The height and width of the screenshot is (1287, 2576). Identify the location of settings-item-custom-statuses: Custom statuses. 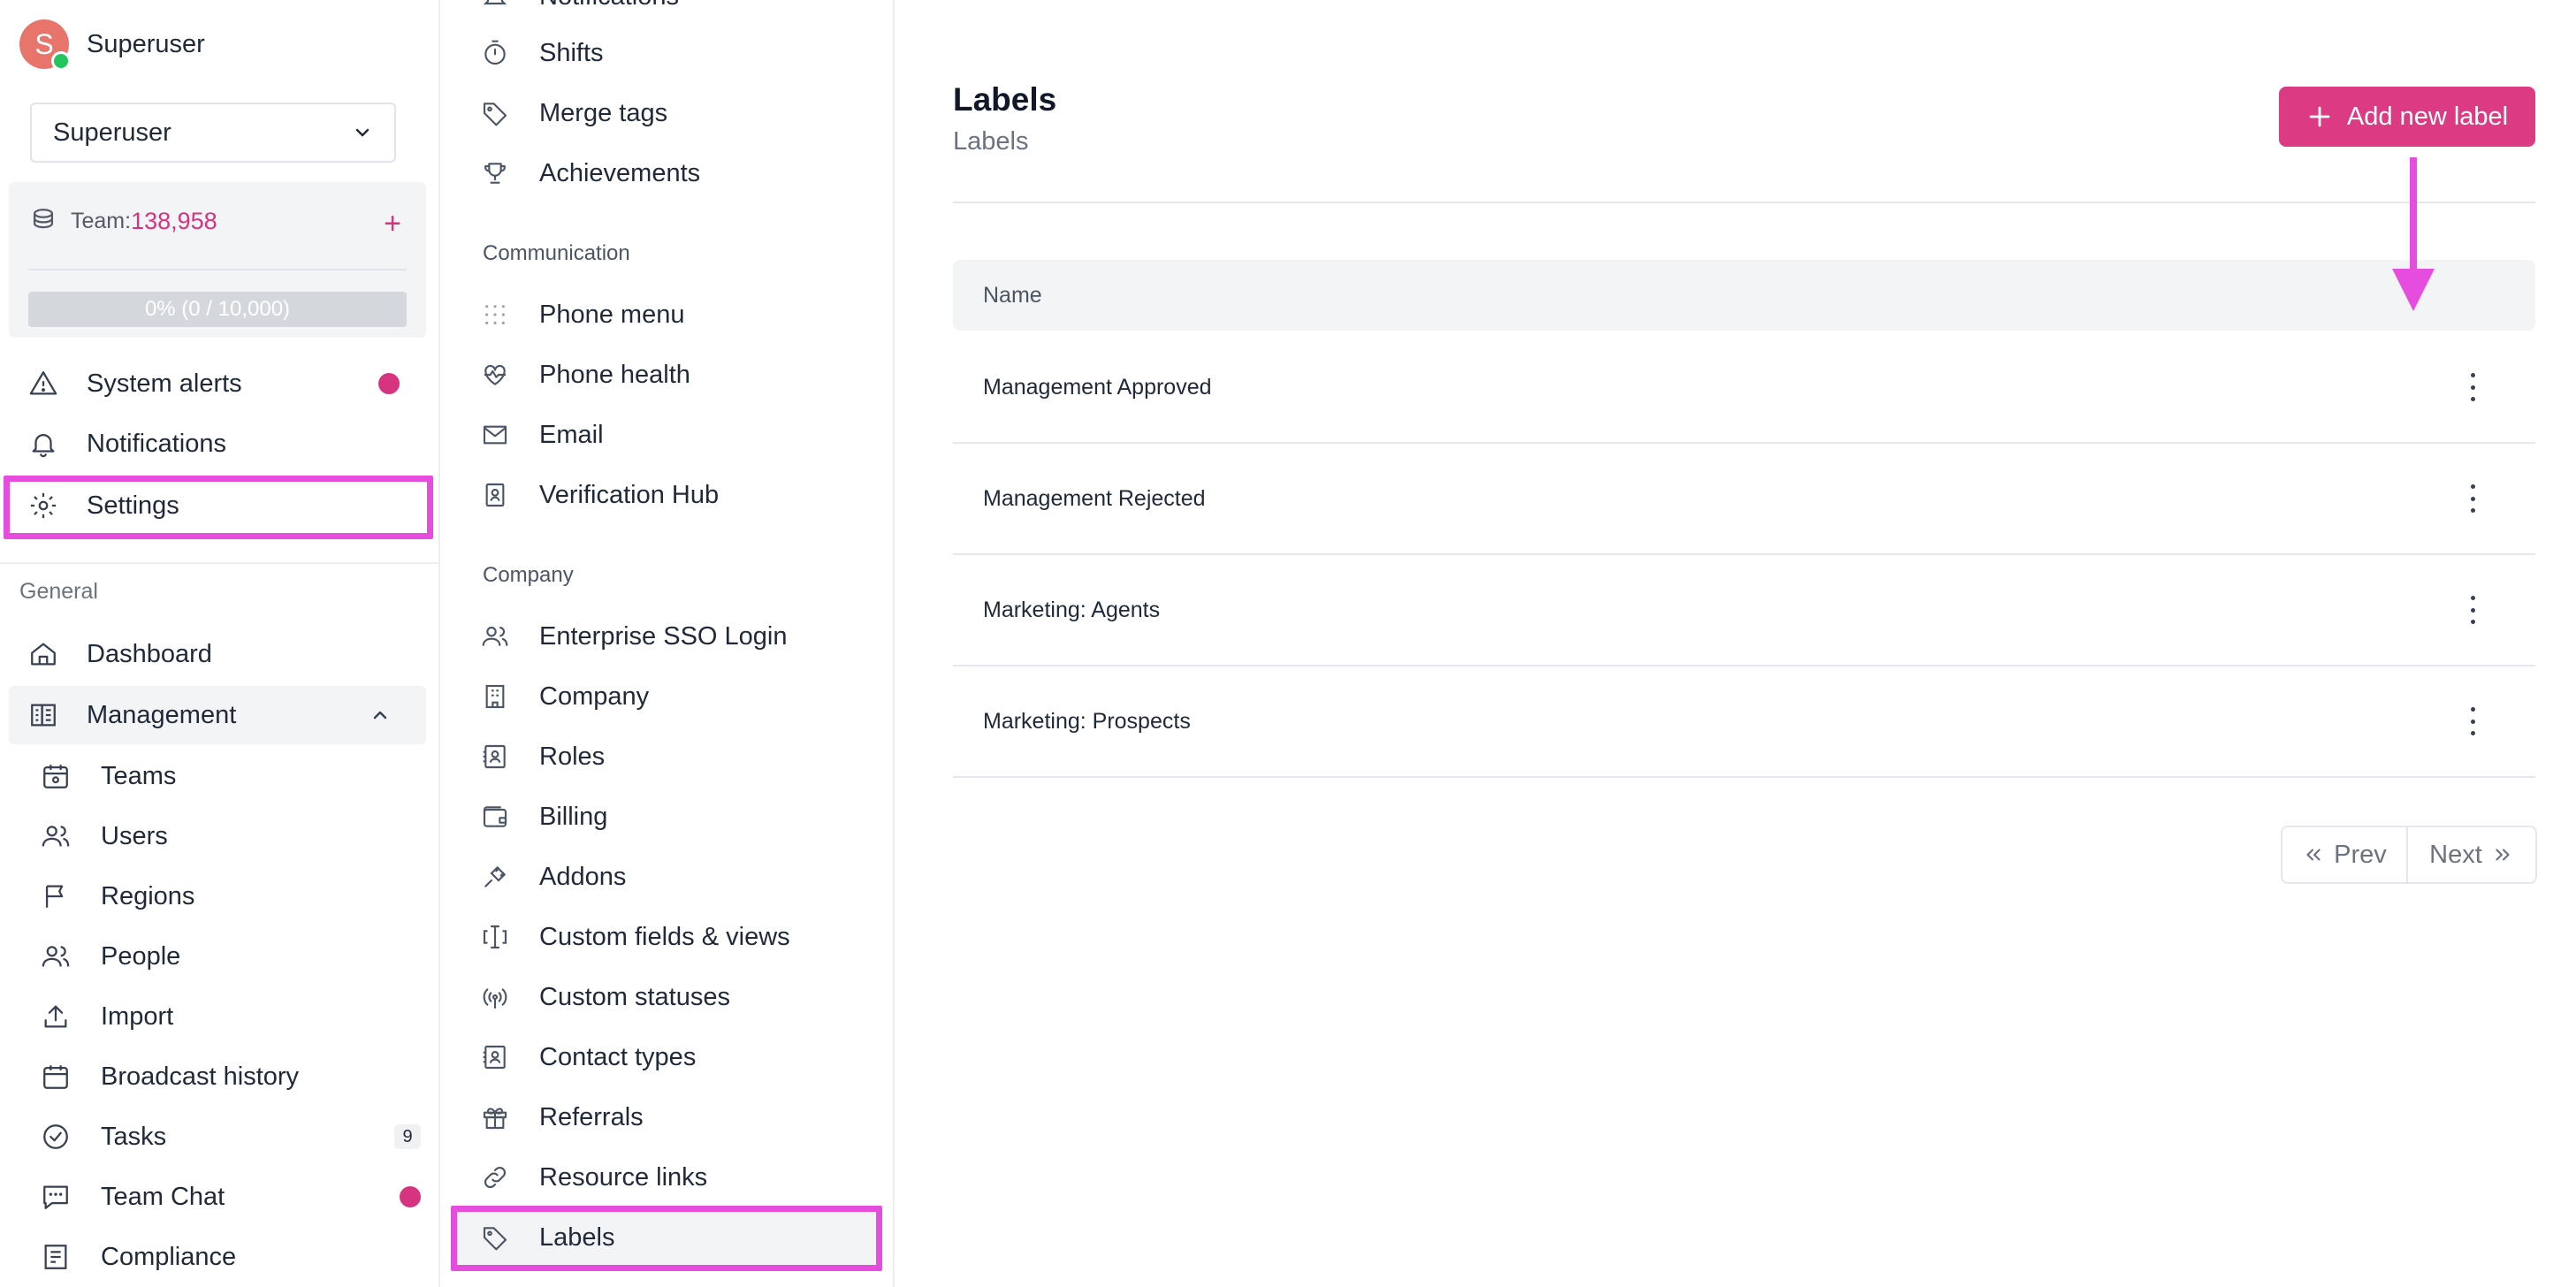
(675, 997).